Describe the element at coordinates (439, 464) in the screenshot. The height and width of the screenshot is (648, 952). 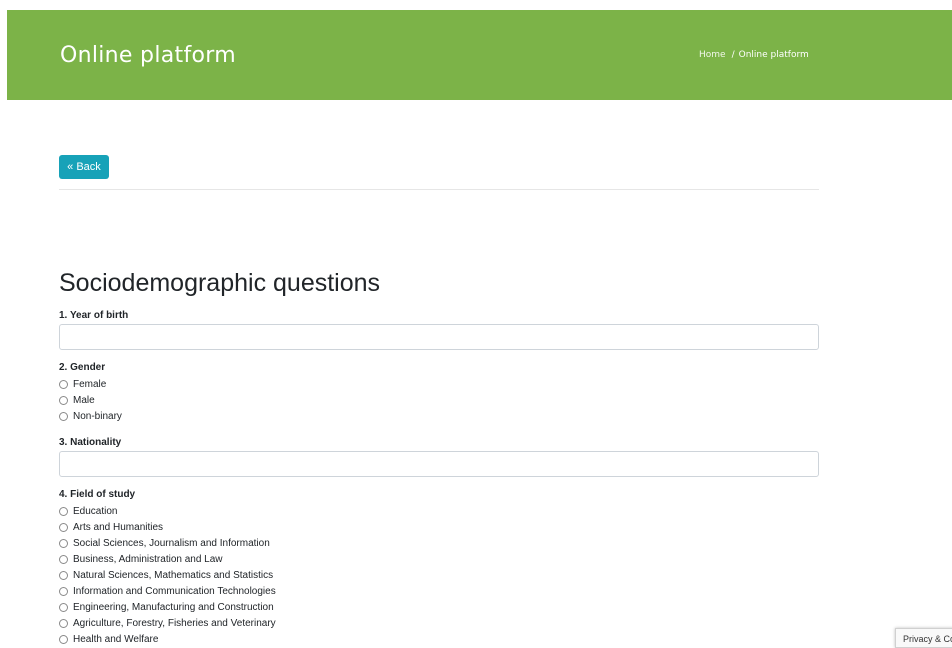
I see `nationality-input` at that location.